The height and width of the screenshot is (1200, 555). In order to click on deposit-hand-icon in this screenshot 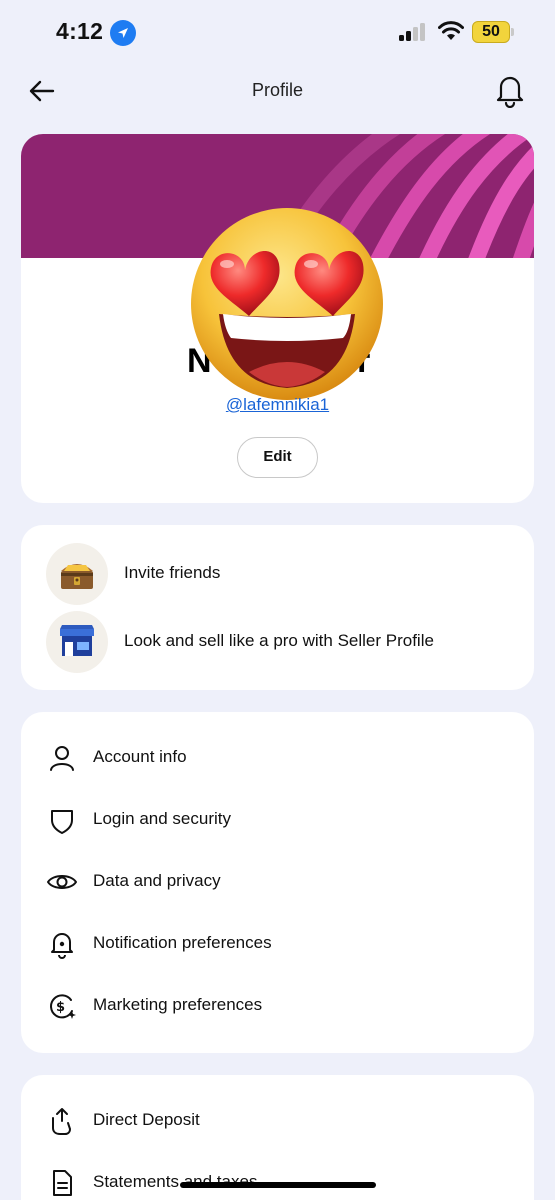, I will do `click(61, 1121)`.